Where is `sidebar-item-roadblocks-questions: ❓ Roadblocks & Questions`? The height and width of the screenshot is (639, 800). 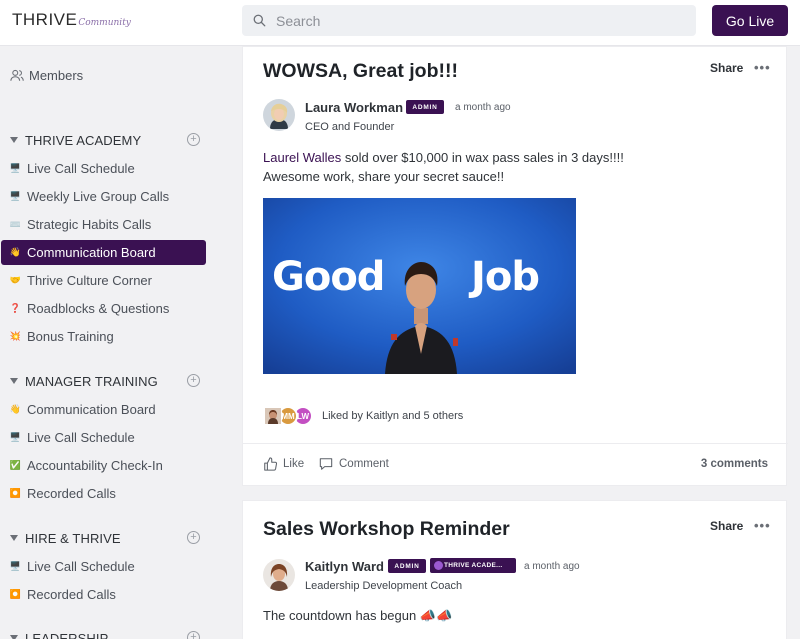 sidebar-item-roadblocks-questions: ❓ Roadblocks & Questions is located at coordinates (103, 308).